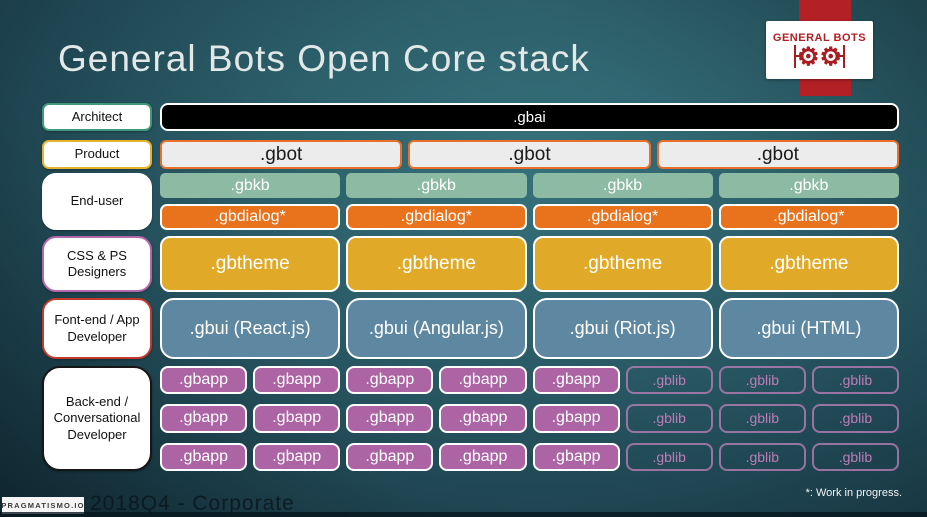 The width and height of the screenshot is (927, 517). I want to click on general-bots-logo: GENERAL BOTS ⚙⚙, so click(819, 50).